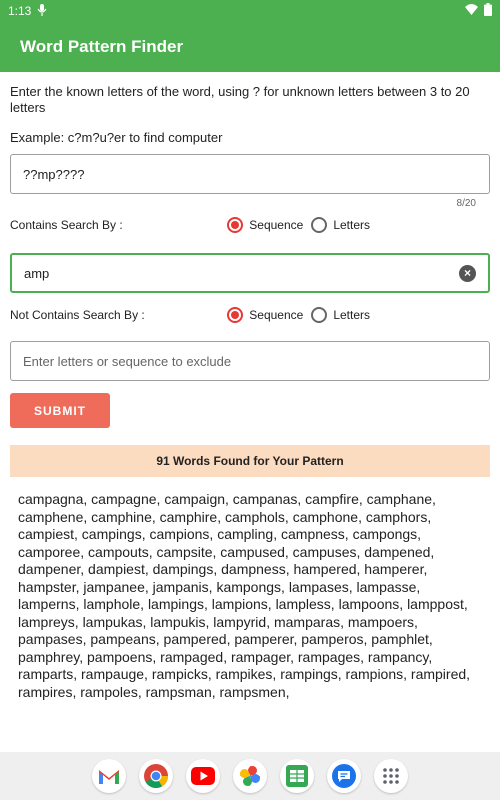 Image resolution: width=500 pixels, height=800 pixels. What do you see at coordinates (156, 776) in the screenshot?
I see `chrome-icon` at bounding box center [156, 776].